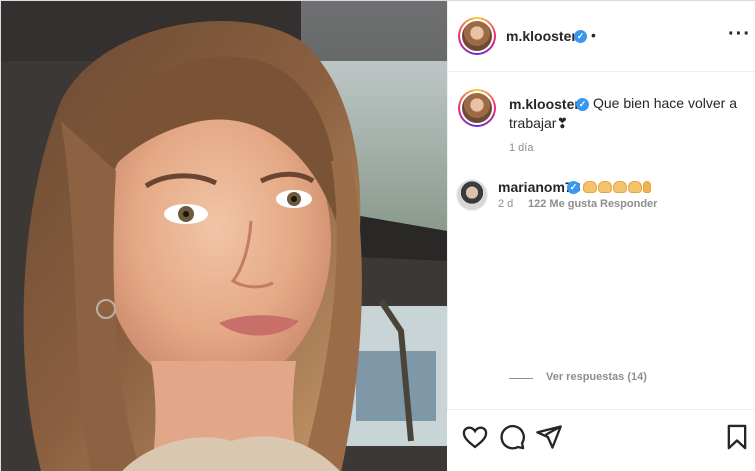  I want to click on more-options-icon: ···, so click(739, 34).